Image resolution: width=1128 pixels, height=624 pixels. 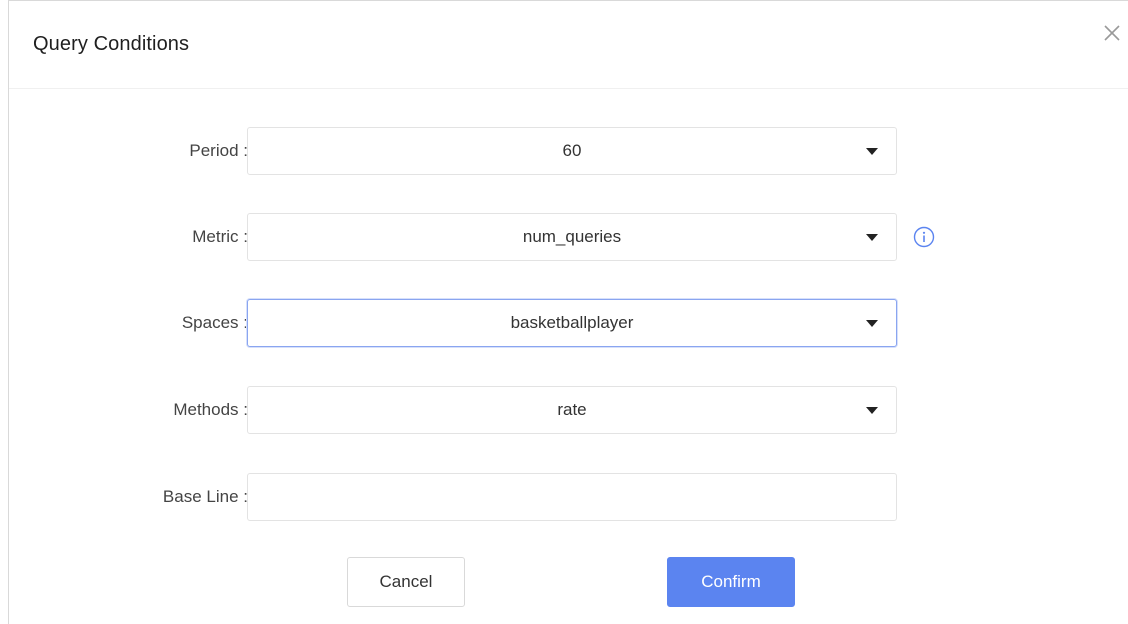 I want to click on metric-row: Metric : num_queries, so click(x=568, y=237).